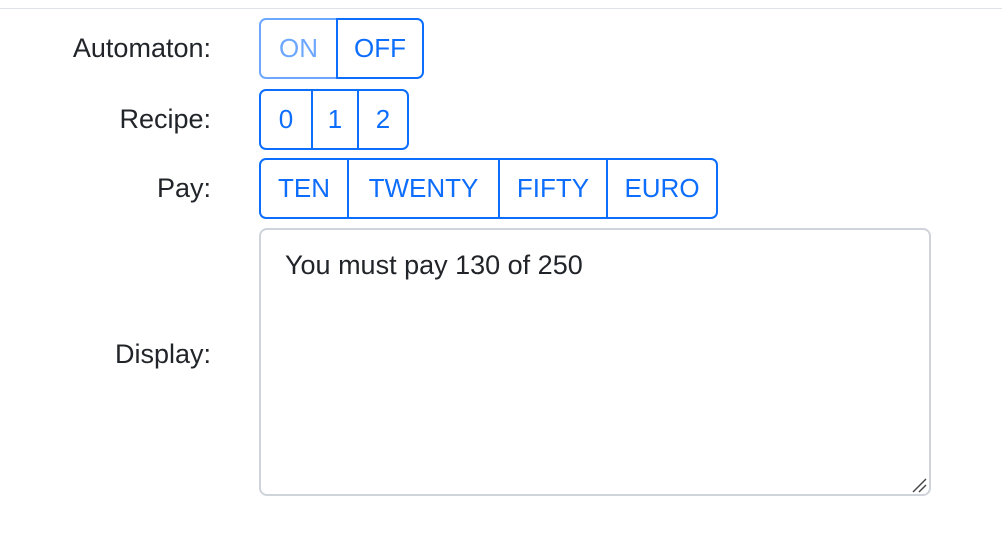 The image size is (1002, 542). I want to click on pay-euro-button: EURO, so click(662, 188).